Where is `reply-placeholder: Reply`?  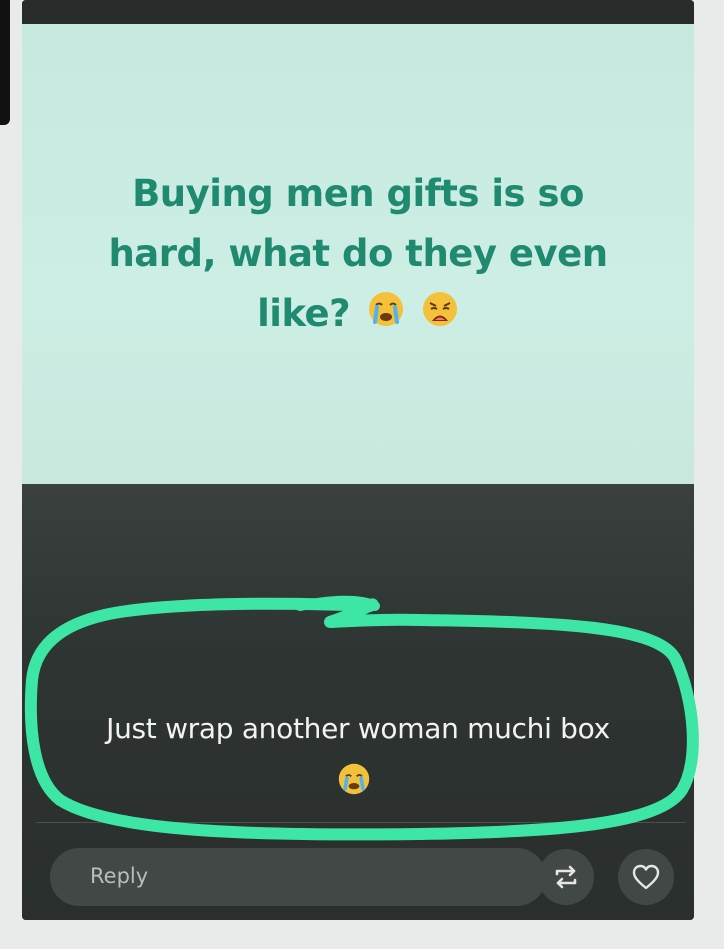 reply-placeholder: Reply is located at coordinates (119, 876).